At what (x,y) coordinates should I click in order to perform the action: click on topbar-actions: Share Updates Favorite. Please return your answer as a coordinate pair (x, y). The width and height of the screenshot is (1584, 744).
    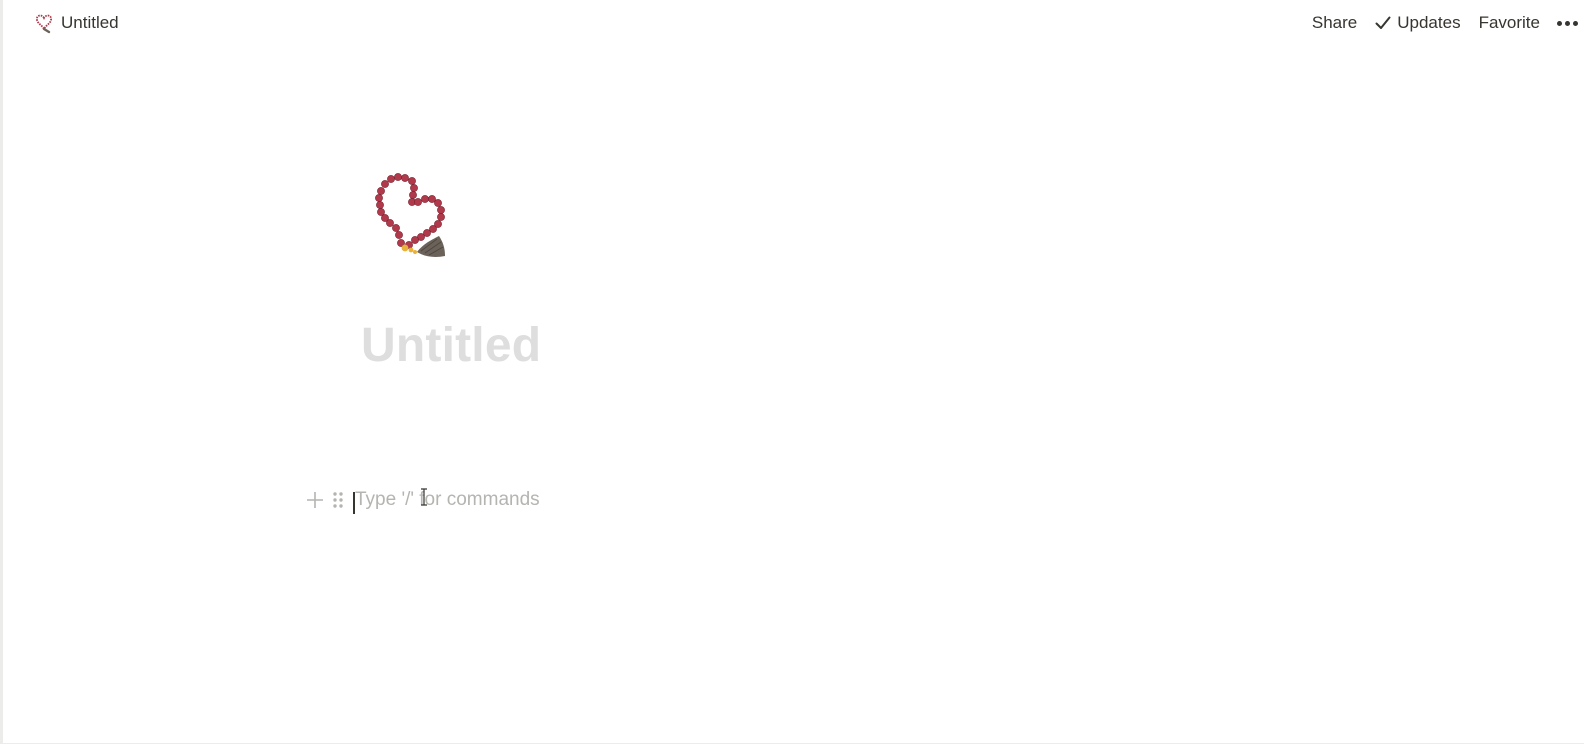
    Looking at the image, I should click on (1443, 23).